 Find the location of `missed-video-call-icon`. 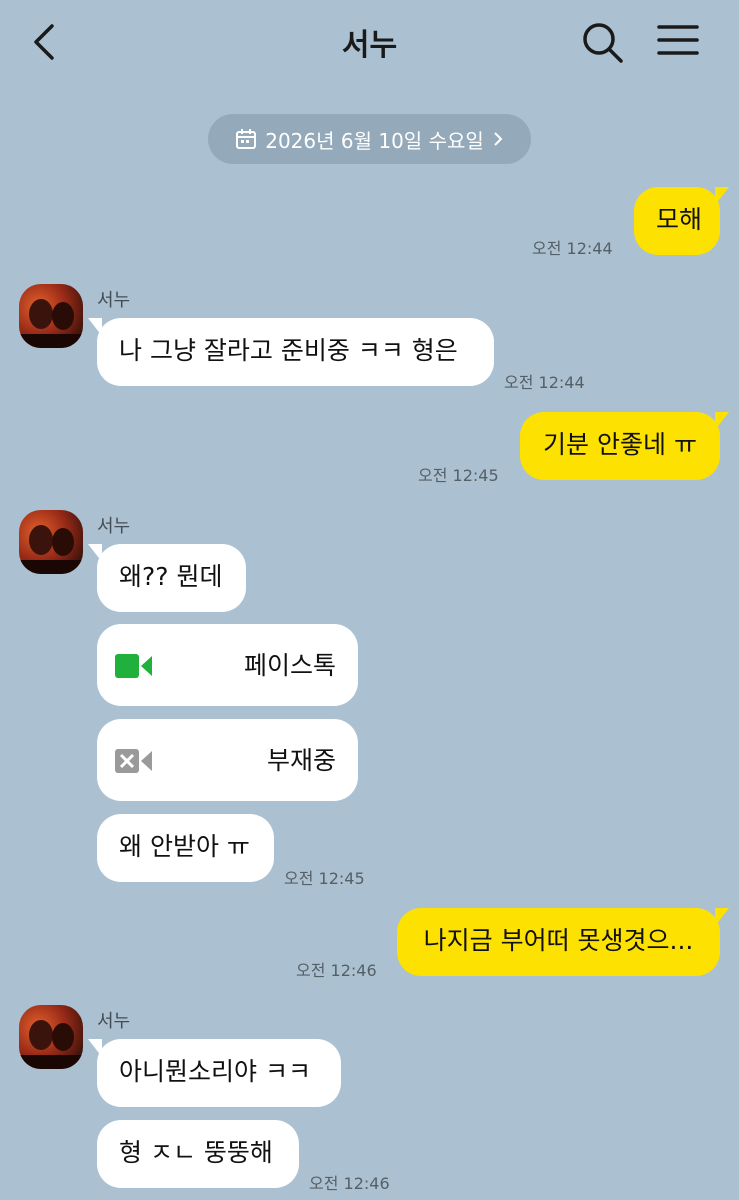

missed-video-call-icon is located at coordinates (133, 761).